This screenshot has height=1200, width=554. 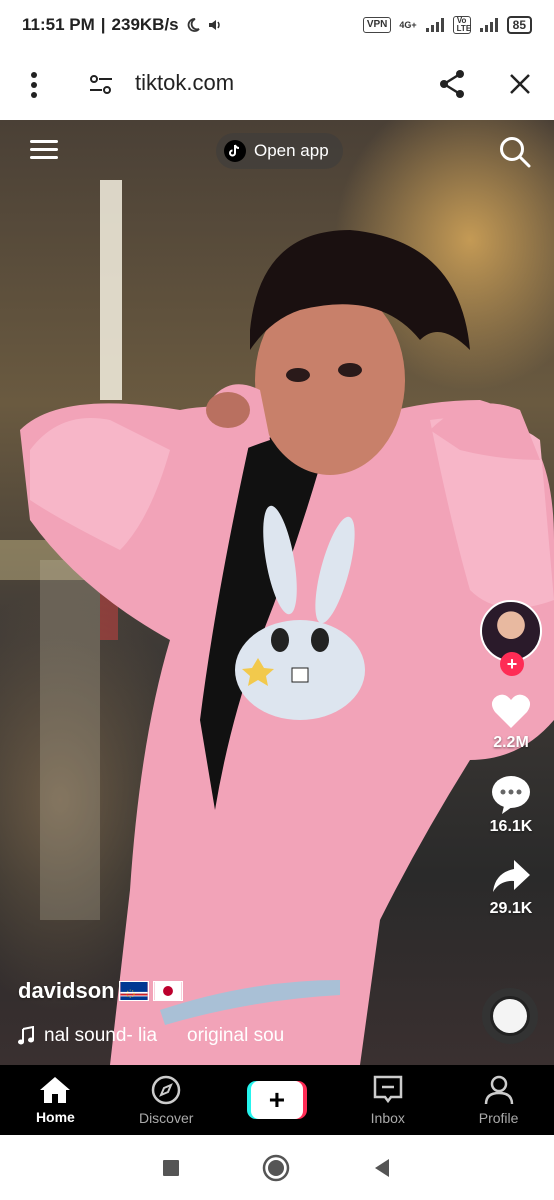 I want to click on status-left: 11:51 PM | 239KB/s, so click(x=122, y=25).